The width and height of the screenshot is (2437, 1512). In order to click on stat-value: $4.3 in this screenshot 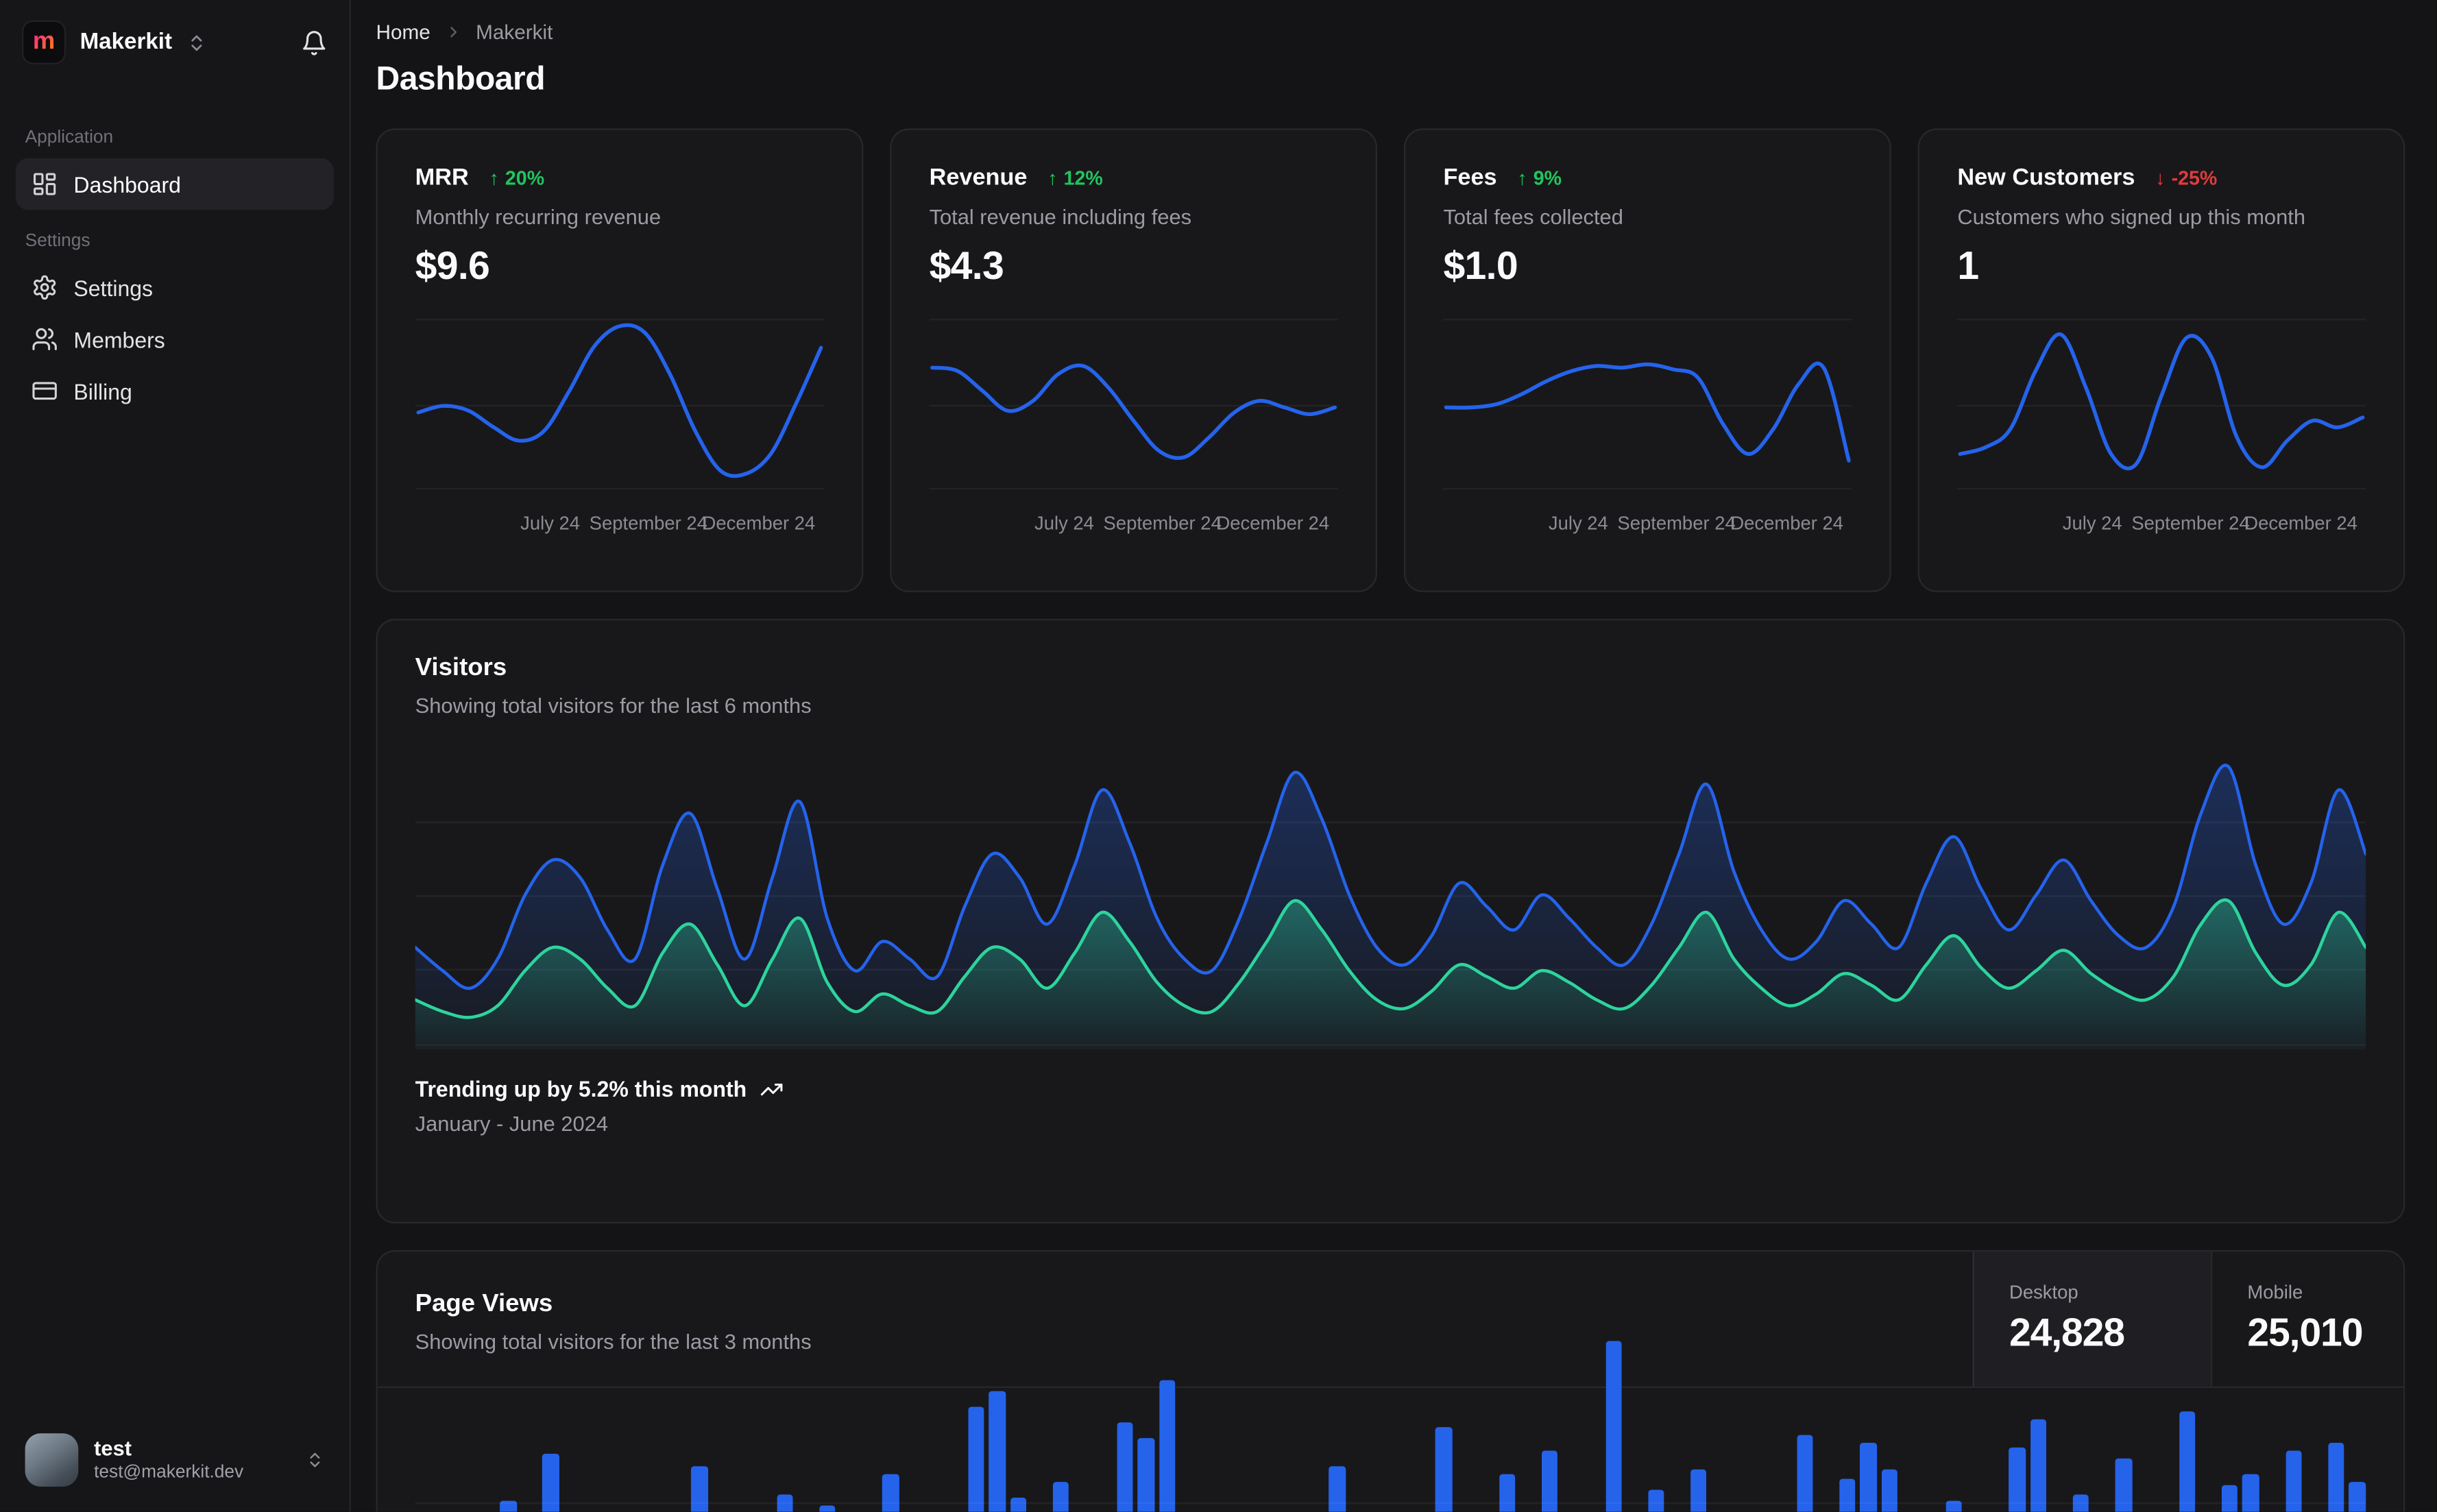, I will do `click(967, 267)`.